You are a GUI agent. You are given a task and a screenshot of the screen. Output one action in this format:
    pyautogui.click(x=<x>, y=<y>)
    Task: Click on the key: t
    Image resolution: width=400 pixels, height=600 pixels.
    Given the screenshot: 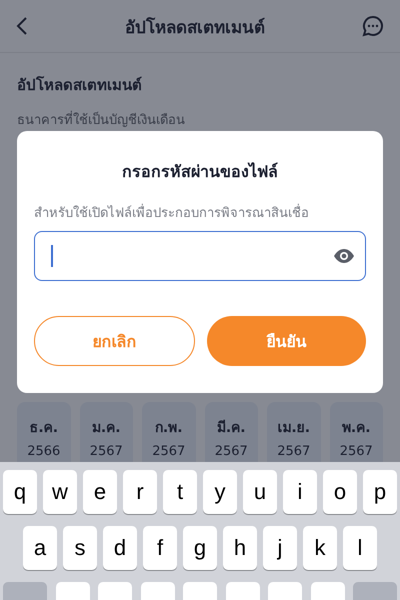 What is the action you would take?
    pyautogui.click(x=180, y=492)
    